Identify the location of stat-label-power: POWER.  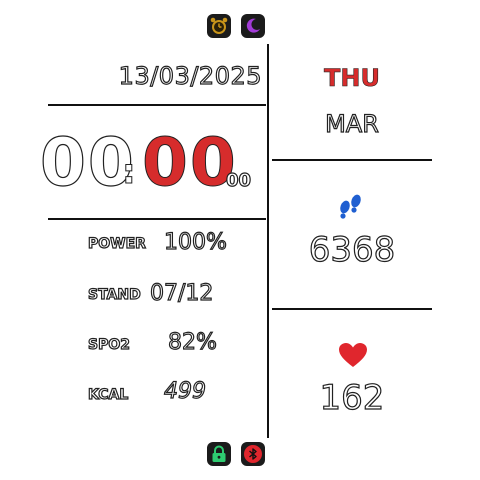
(116, 243).